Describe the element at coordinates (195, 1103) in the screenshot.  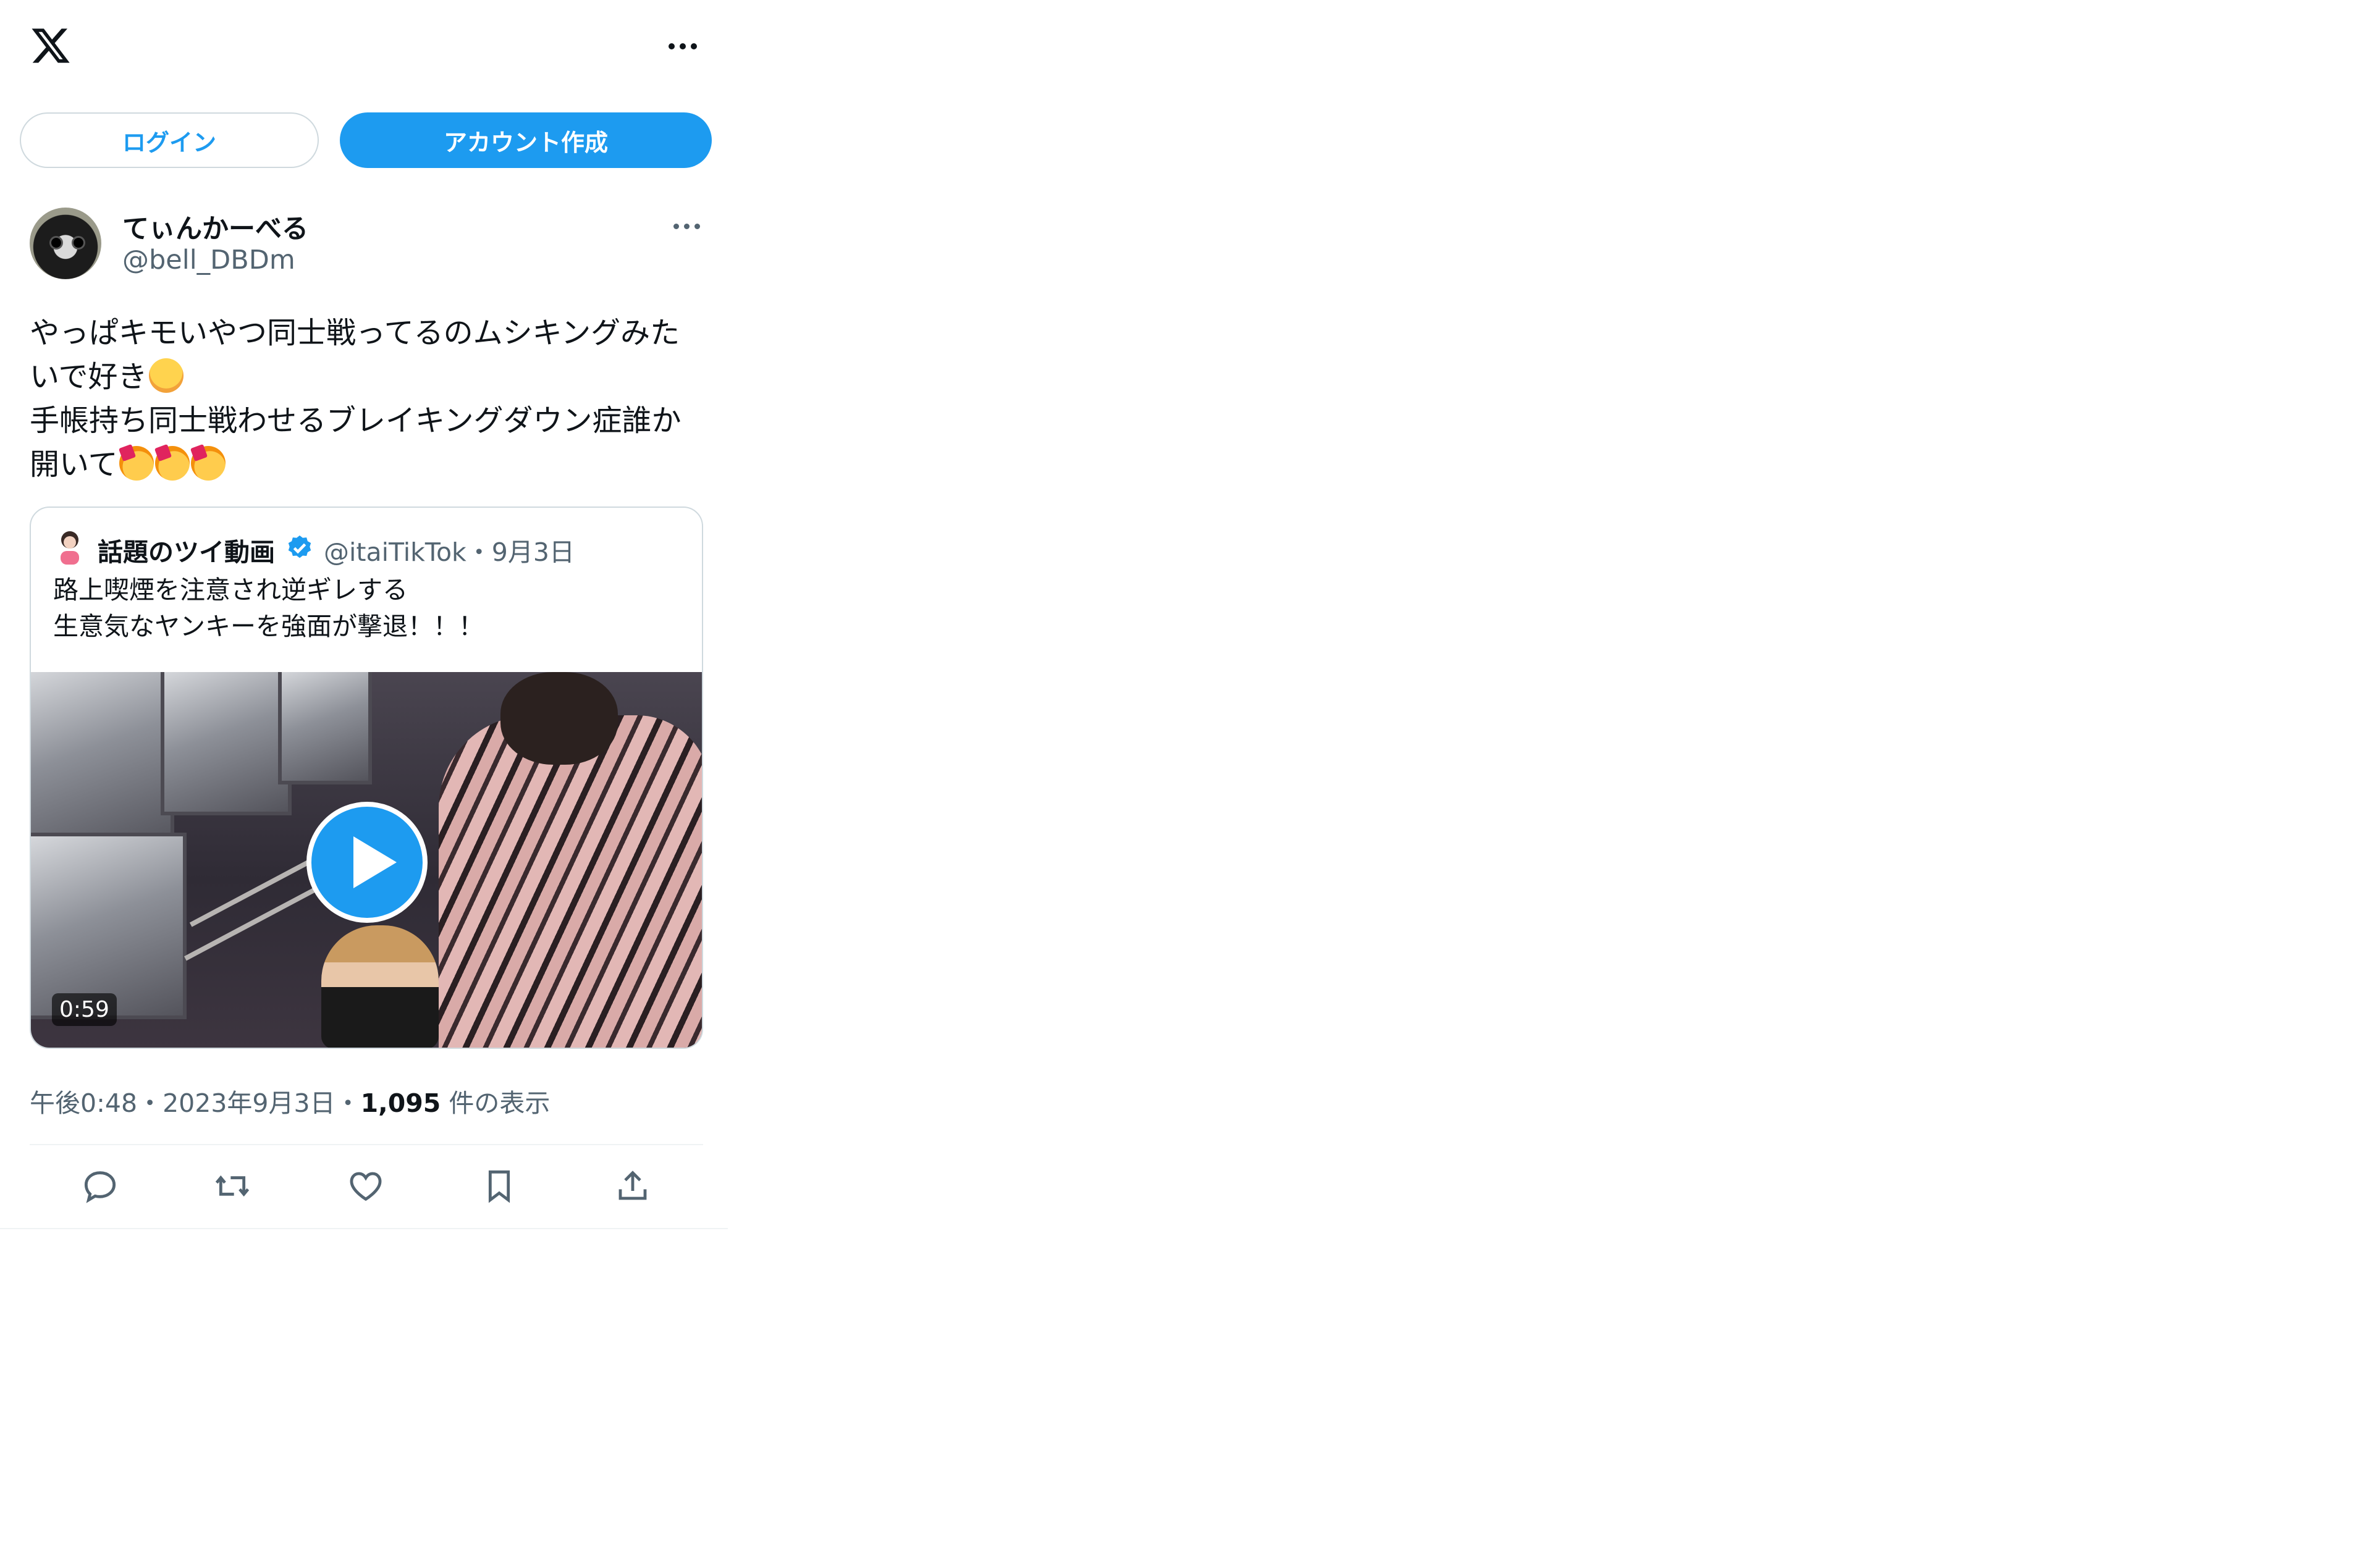
I see `tweet-time: 午後0:48・2023年9月3日・` at that location.